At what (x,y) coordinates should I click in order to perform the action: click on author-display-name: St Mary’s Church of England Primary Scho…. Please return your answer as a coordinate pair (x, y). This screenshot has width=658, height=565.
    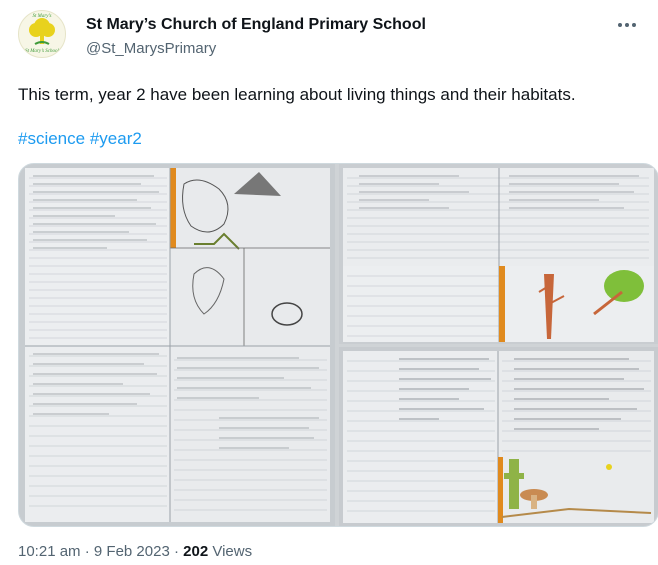
    Looking at the image, I should click on (256, 25).